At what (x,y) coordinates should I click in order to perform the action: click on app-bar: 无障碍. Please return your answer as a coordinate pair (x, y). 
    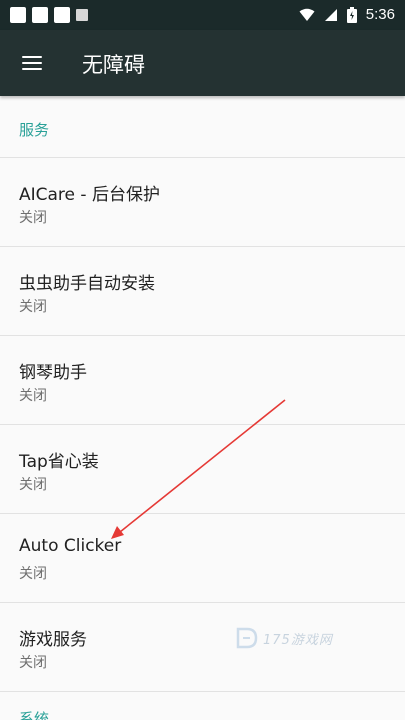
    Looking at the image, I should click on (202, 63).